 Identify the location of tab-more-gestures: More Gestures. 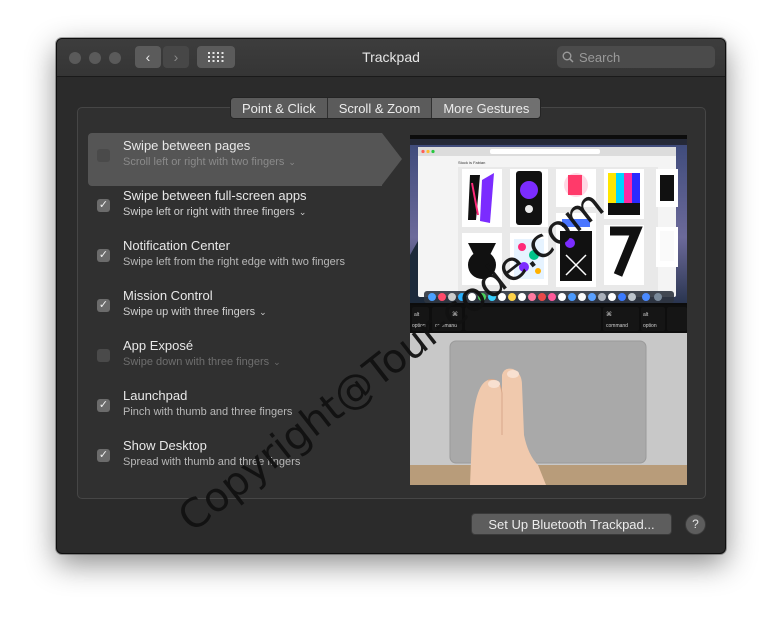
(486, 108).